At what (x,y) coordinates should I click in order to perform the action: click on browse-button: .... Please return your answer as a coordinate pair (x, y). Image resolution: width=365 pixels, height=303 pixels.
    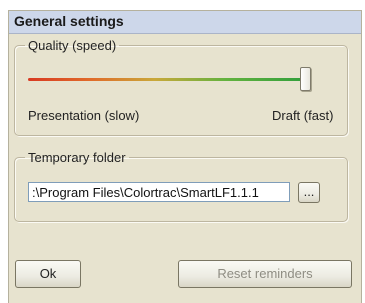
    Looking at the image, I should click on (309, 192).